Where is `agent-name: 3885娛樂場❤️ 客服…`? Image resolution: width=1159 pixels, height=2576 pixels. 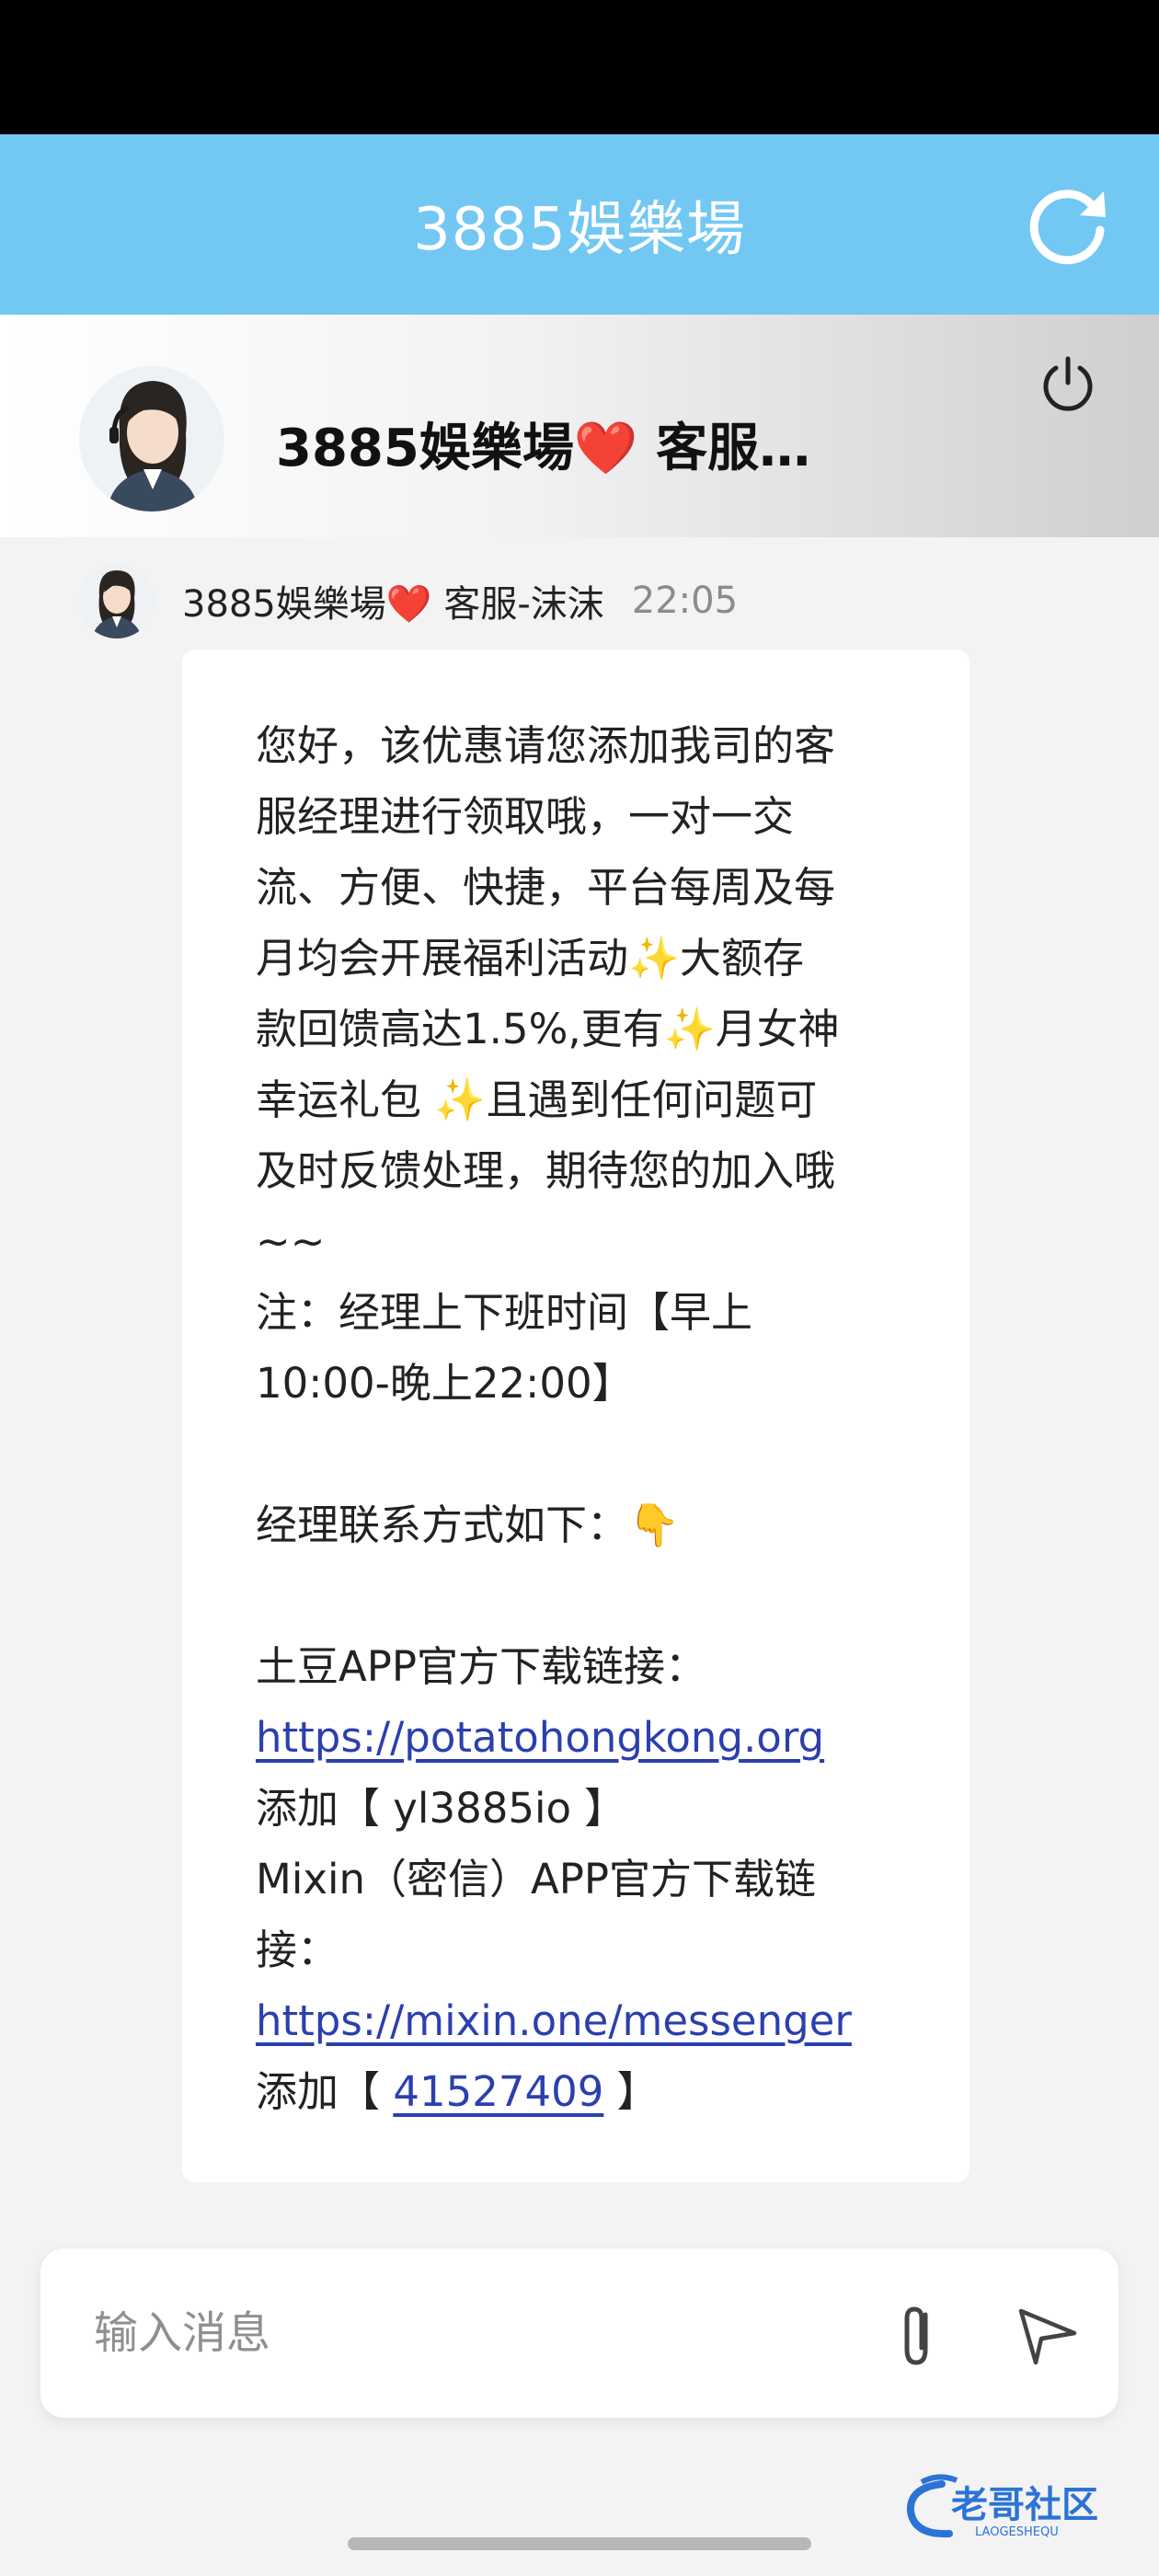 agent-name: 3885娛樂場❤️ 客服… is located at coordinates (543, 448).